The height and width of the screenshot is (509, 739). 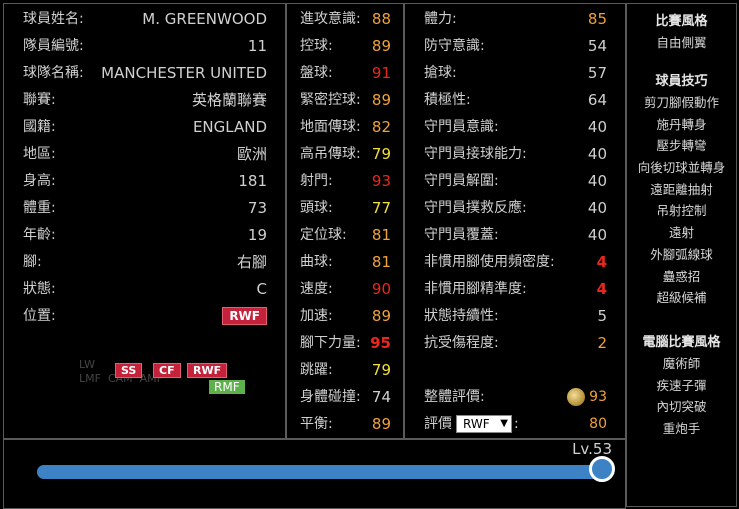 I want to click on stat-row: 緊密控球: 89, so click(x=345, y=100).